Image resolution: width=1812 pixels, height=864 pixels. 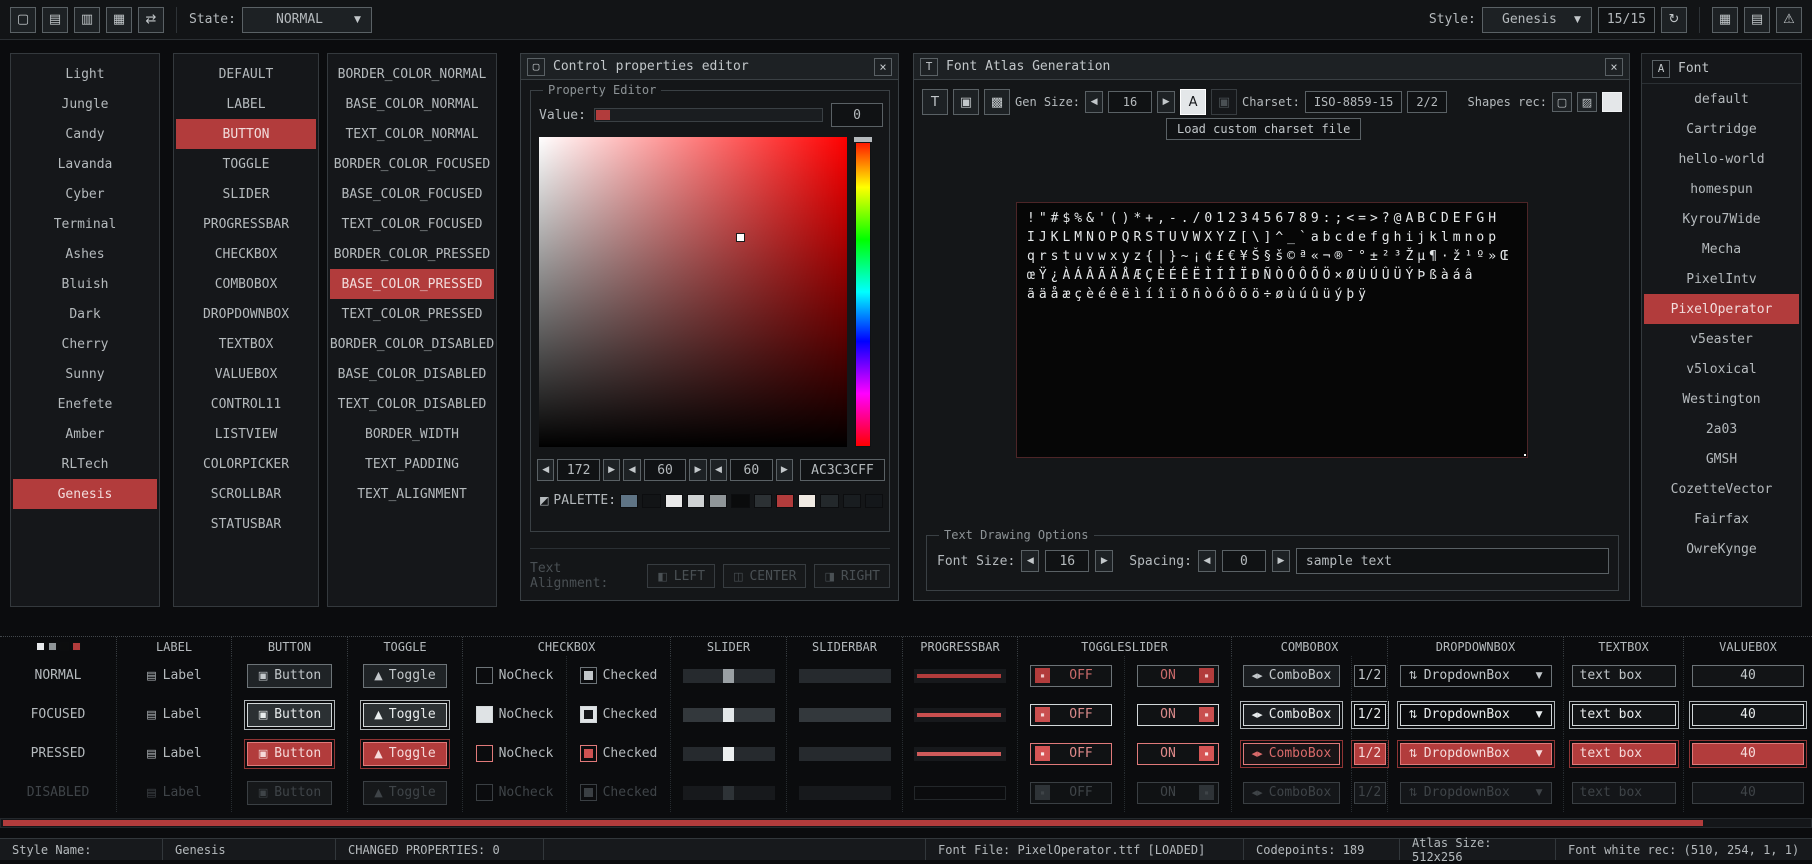 I want to click on controls-table-image-button: ▦, so click(x=1725, y=19).